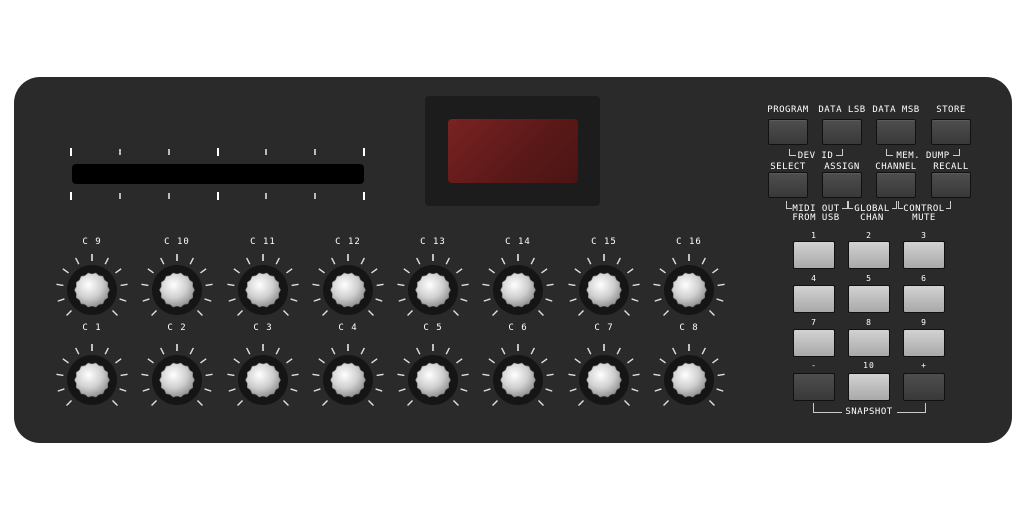 This screenshot has width=1024, height=512. I want to click on knob-label: C 4, so click(348, 328).